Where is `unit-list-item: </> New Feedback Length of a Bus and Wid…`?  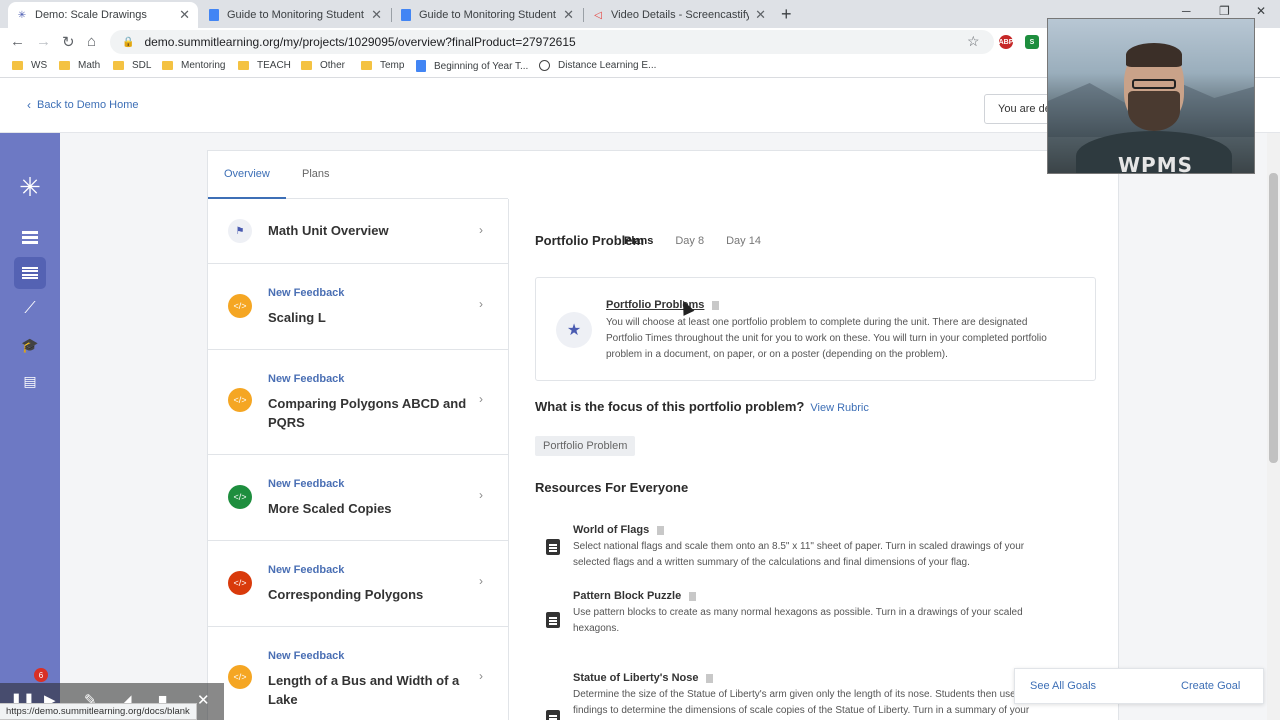
unit-list-item: </> New Feedback Length of a Bus and Wid… is located at coordinates (358, 673).